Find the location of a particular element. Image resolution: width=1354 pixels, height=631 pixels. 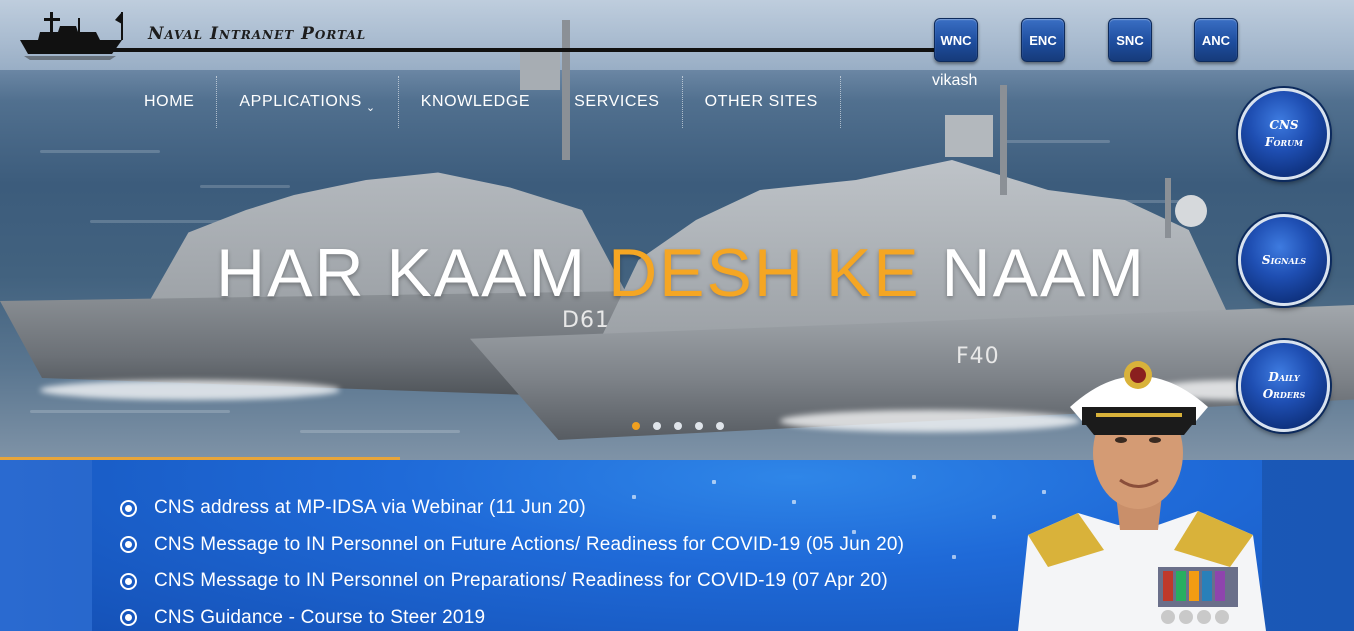

nav-home-label: HOME is located at coordinates (169, 101).